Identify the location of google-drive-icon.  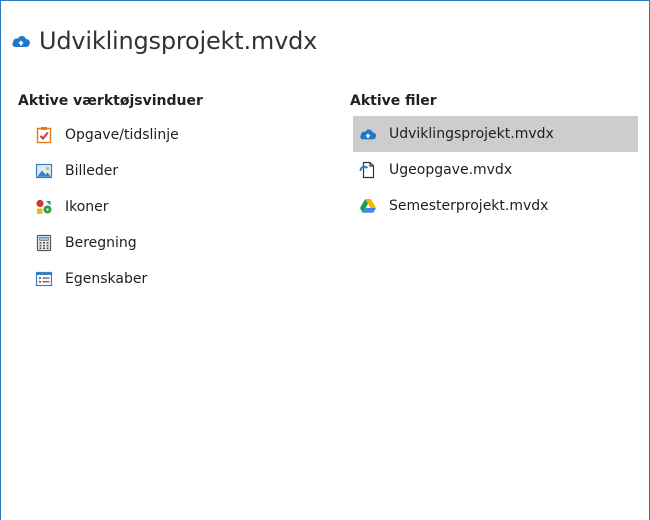
(368, 206).